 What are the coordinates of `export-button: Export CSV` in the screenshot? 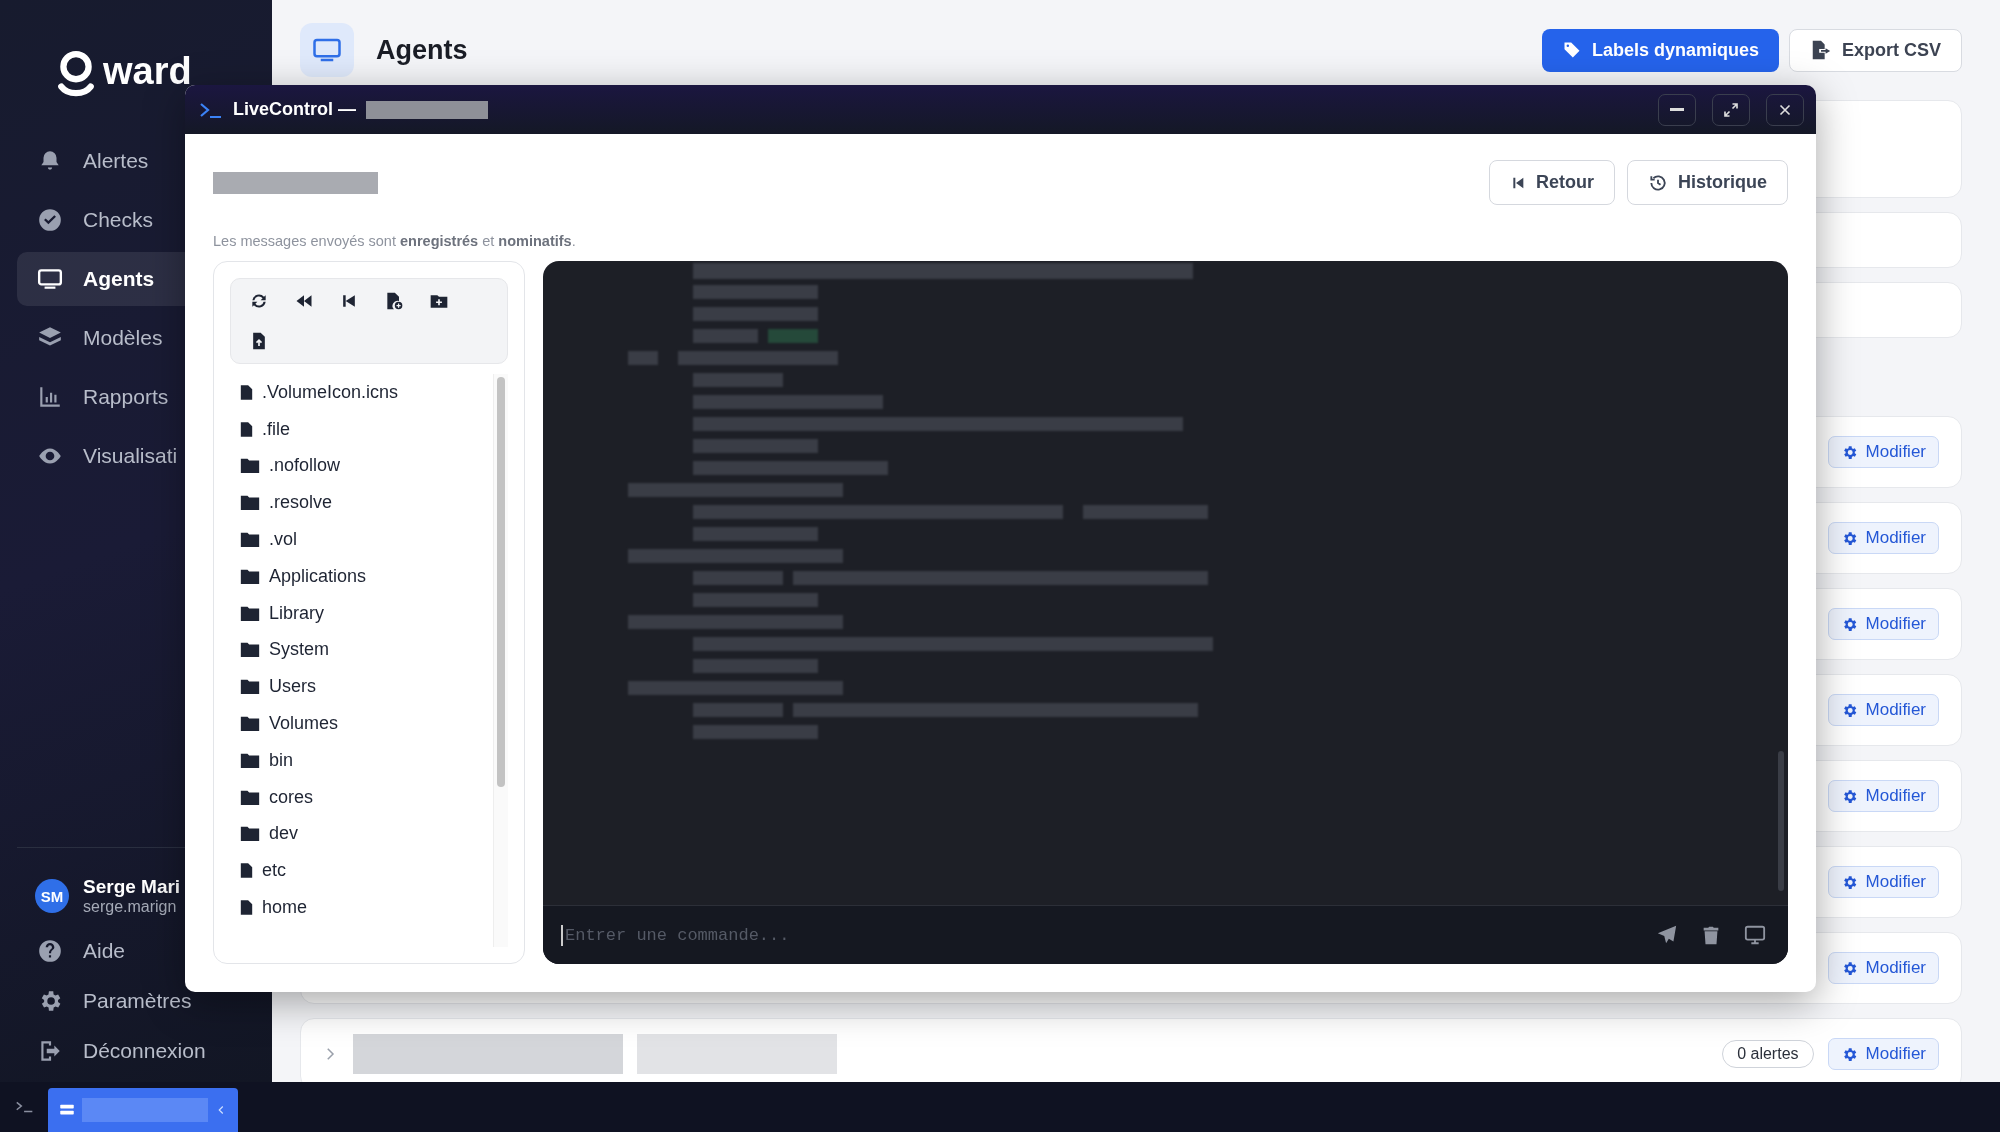 It's located at (1875, 50).